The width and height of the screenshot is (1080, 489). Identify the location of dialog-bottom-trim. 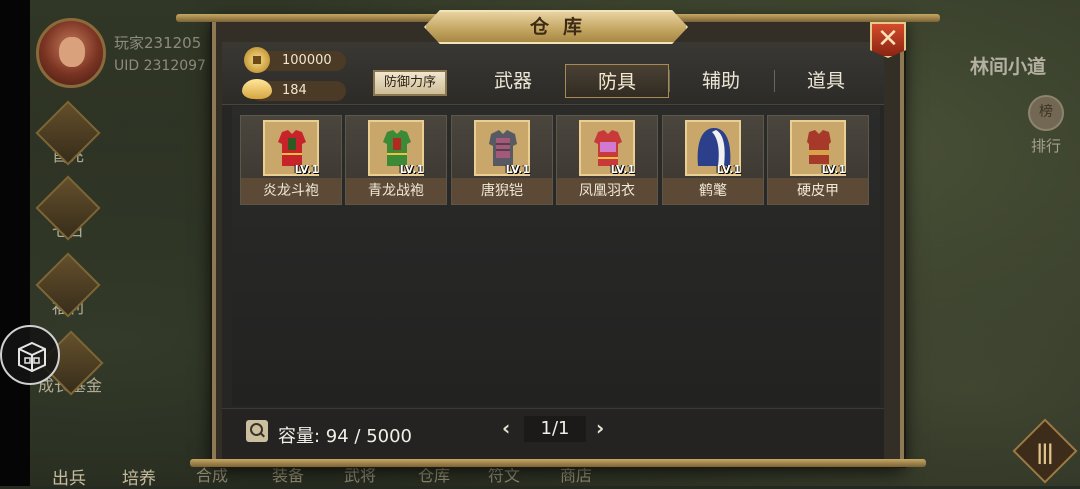
(558, 463).